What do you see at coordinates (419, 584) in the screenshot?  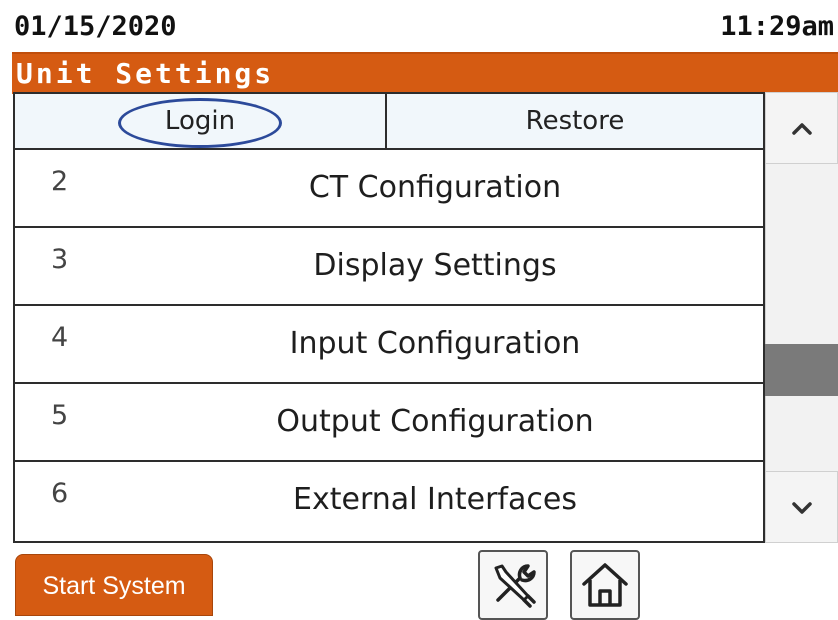 I see `bottom-bar: Start System` at bounding box center [419, 584].